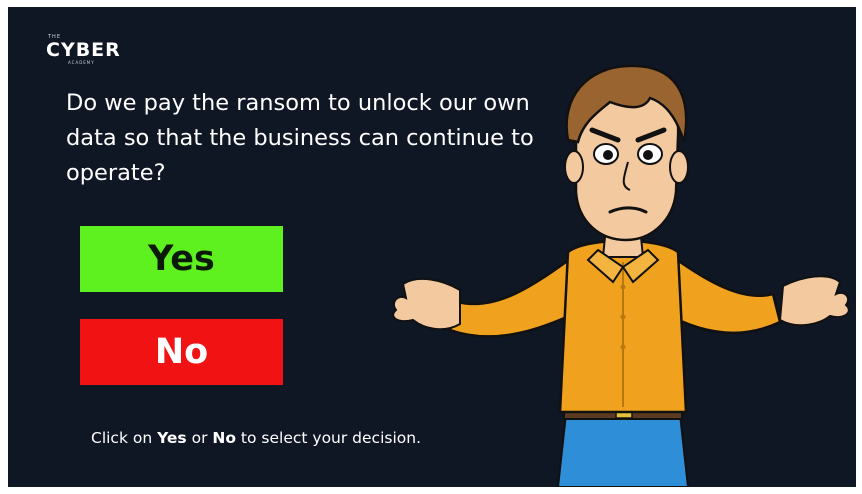 Image resolution: width=862 pixels, height=494 pixels. What do you see at coordinates (199, 438) in the screenshot?
I see `hint-middle: or` at bounding box center [199, 438].